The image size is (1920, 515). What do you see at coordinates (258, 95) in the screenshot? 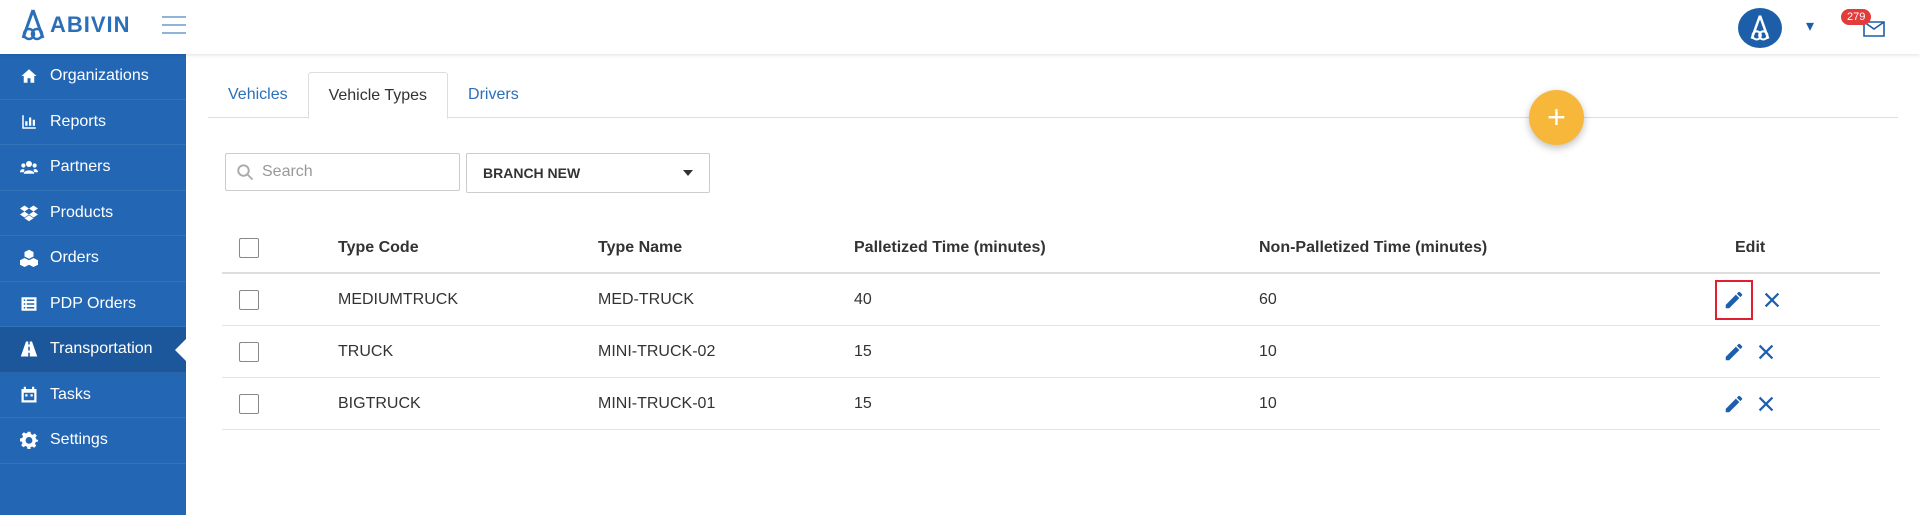
I see `tab-vehicles: Vehicles` at bounding box center [258, 95].